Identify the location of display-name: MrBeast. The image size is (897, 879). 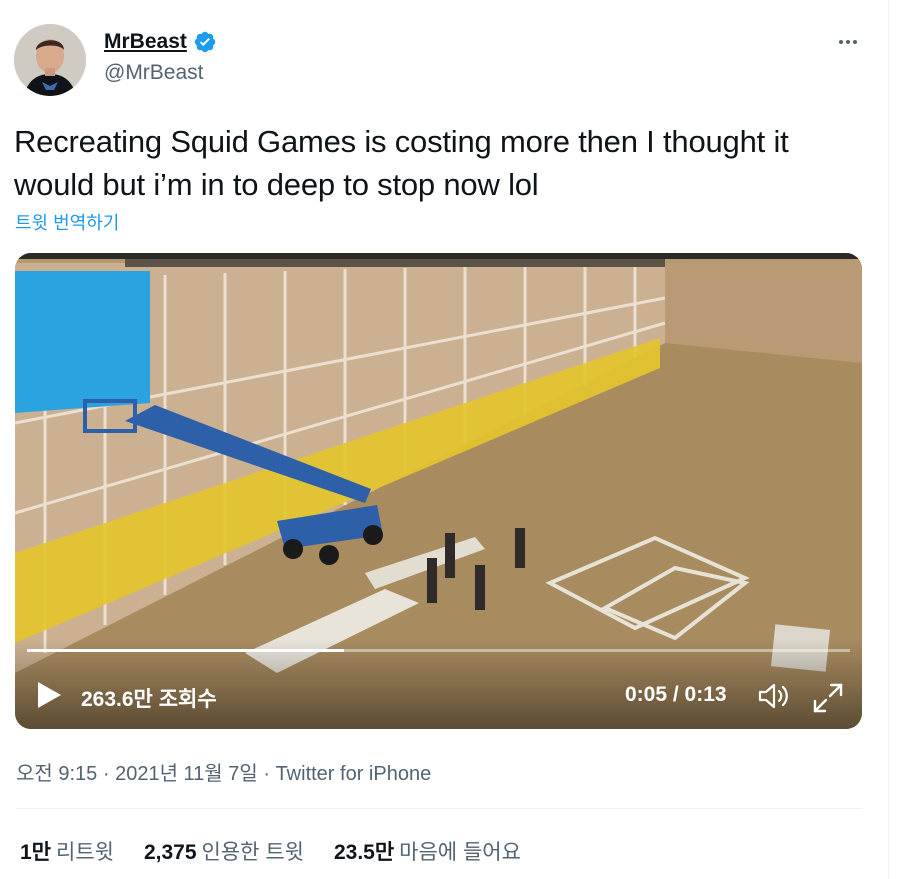
(145, 42).